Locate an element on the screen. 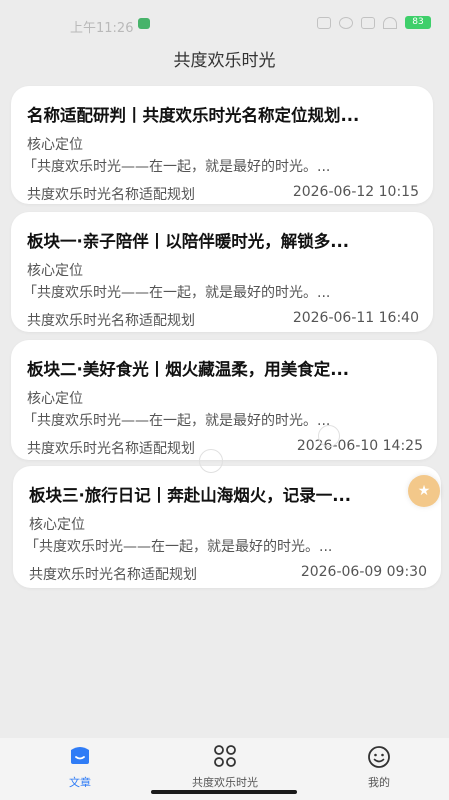  page-header: 共度欢乐时光 is located at coordinates (224, 58).